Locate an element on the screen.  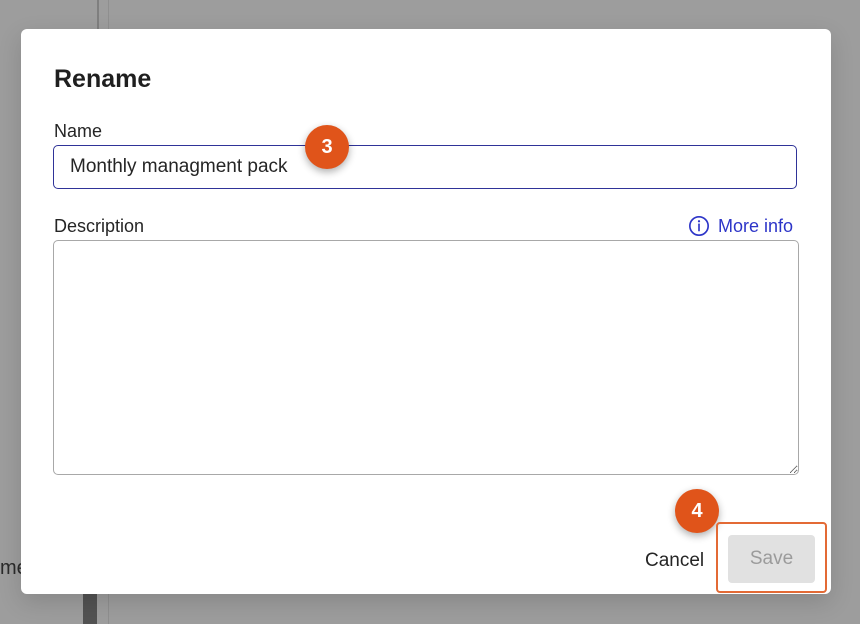
more-info-link: More info is located at coordinates (740, 226).